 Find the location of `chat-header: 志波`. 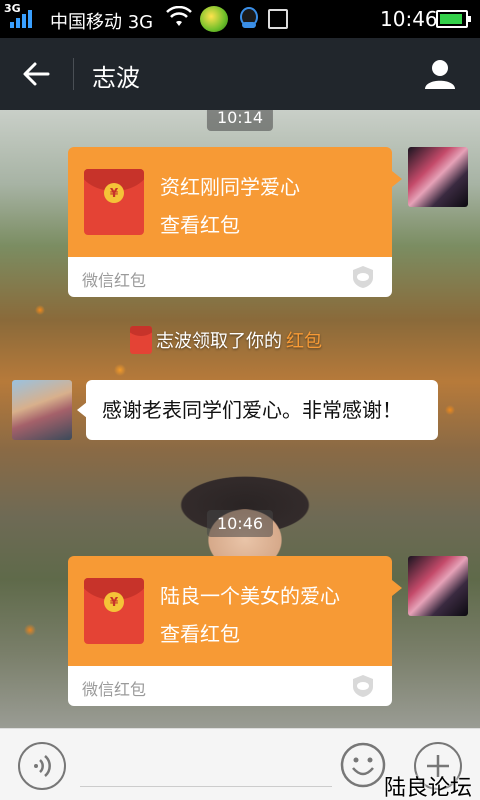

chat-header: 志波 is located at coordinates (240, 74).